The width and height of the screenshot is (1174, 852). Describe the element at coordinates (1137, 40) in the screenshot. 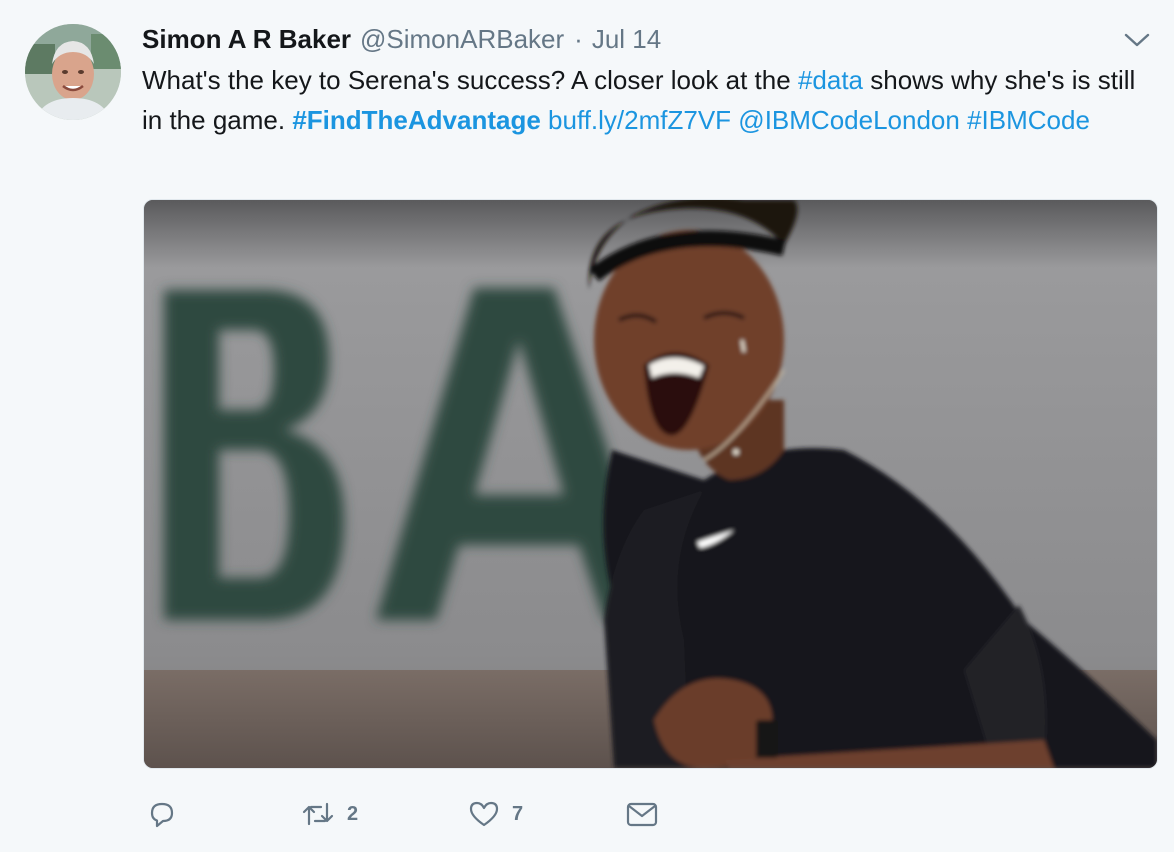

I see `chevron-down-icon` at that location.